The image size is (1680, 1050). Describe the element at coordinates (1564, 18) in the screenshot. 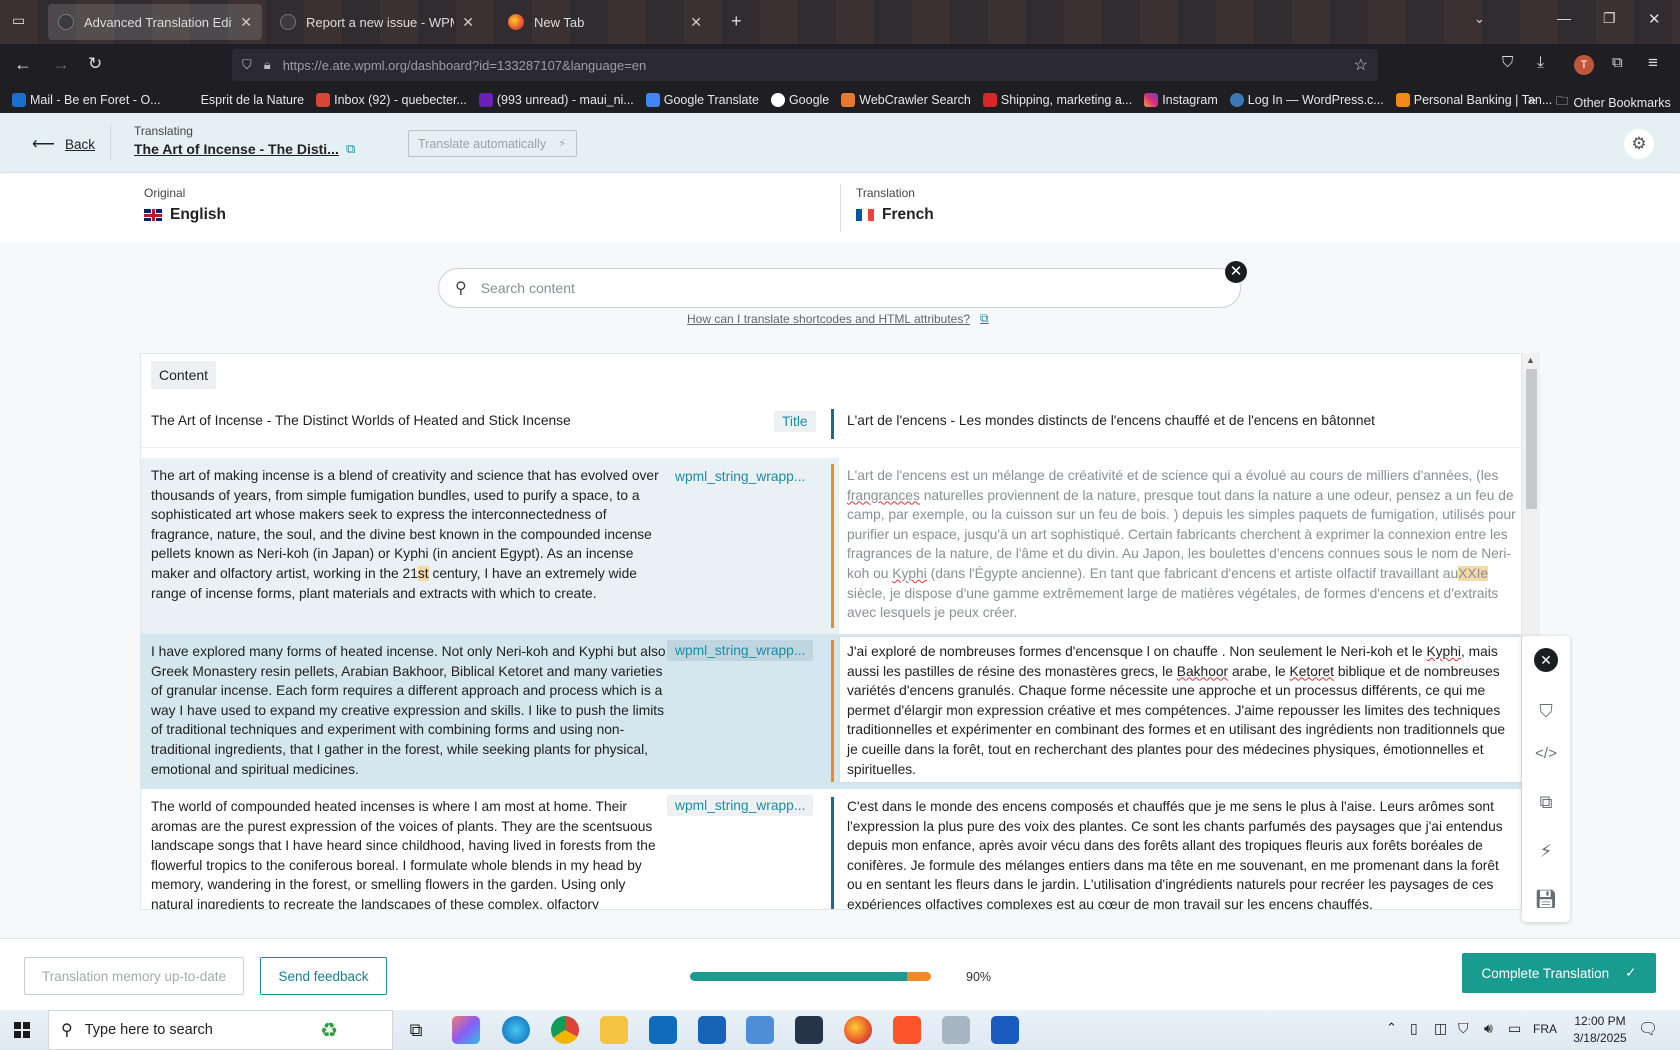

I see `minimize-icon: —` at that location.